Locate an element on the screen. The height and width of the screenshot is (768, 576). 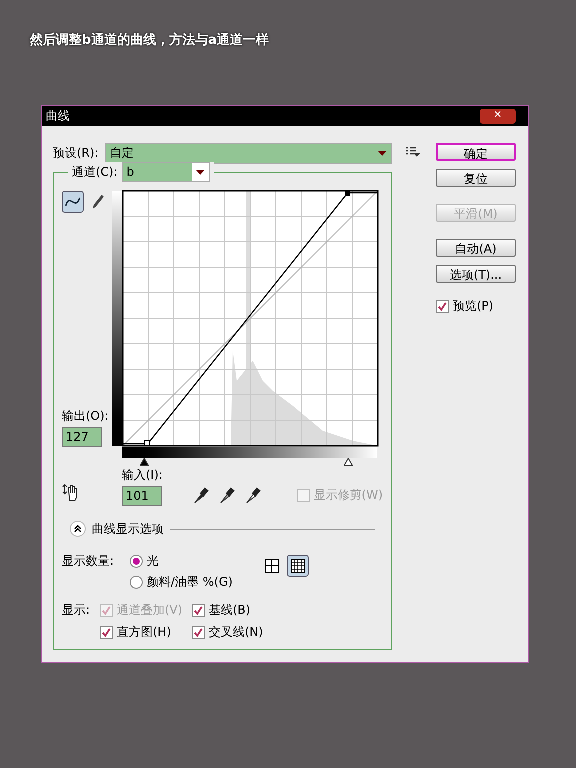
curve-icon is located at coordinates (73, 202).